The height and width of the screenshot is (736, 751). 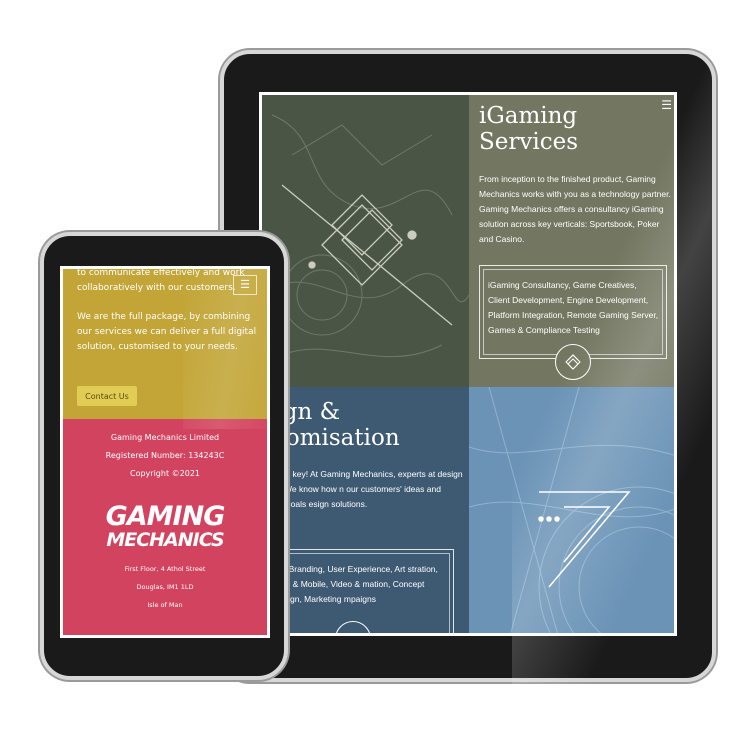 I want to click on map-artwork-illustration, so click(x=365, y=241).